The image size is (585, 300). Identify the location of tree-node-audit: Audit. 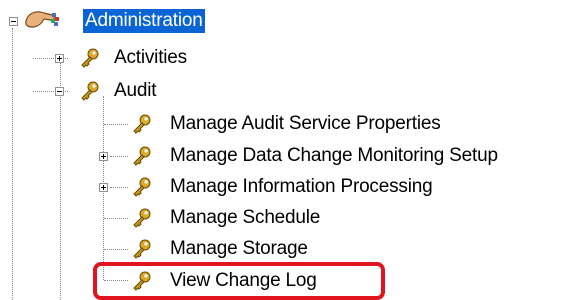
(150, 91).